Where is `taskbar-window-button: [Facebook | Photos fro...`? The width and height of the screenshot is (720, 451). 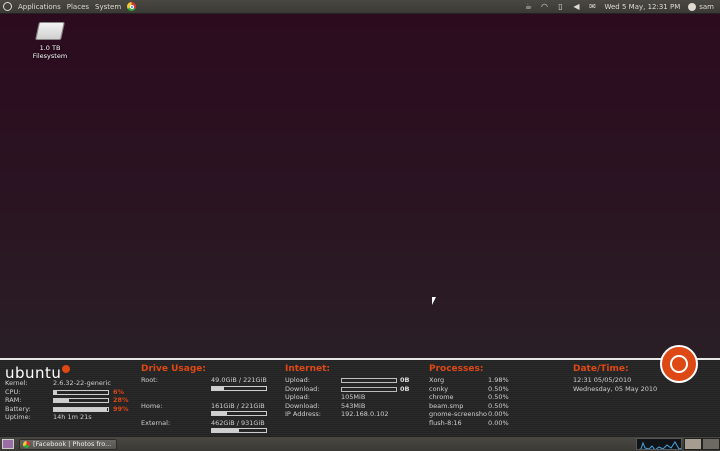
taskbar-window-button: [Facebook | Photos fro... is located at coordinates (68, 444).